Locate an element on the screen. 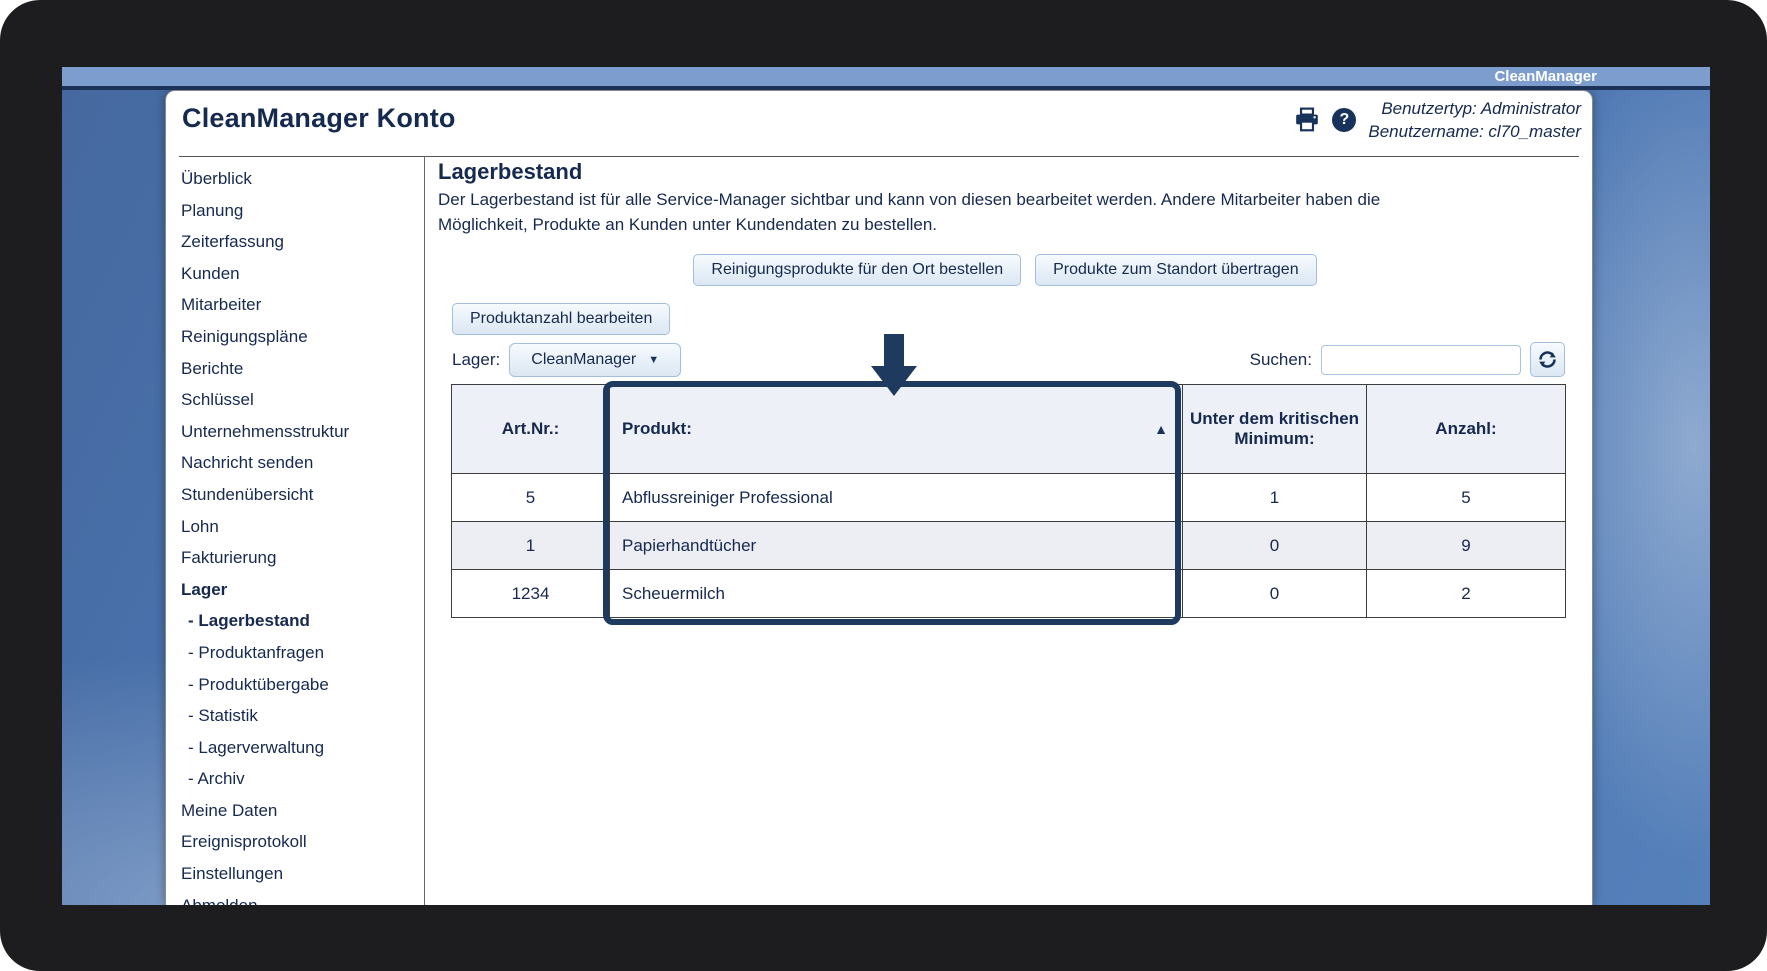  search-input is located at coordinates (1421, 359).